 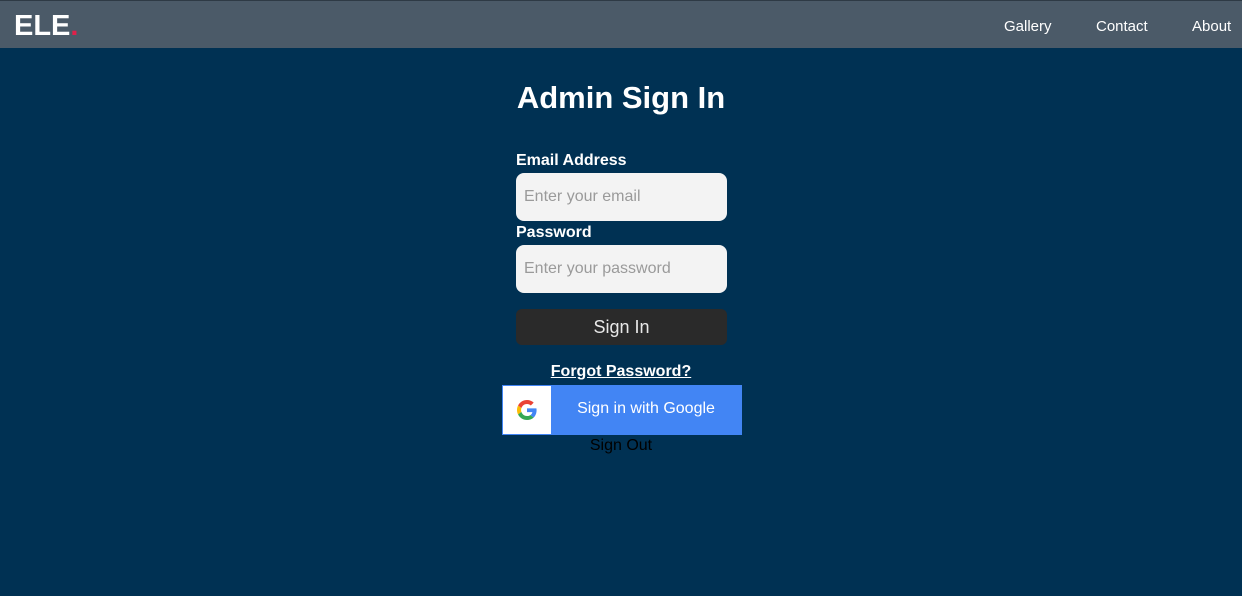 What do you see at coordinates (621, 24) in the screenshot?
I see `navbar: ELE. Gallery Contact About` at bounding box center [621, 24].